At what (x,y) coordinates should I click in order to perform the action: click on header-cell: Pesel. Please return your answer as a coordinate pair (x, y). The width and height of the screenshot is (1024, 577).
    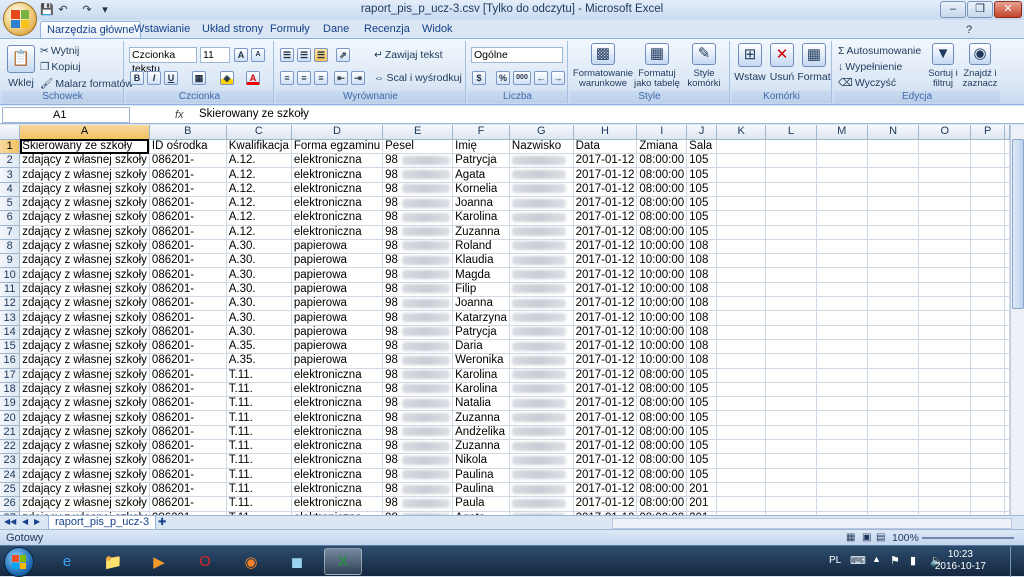
    Looking at the image, I should click on (418, 147).